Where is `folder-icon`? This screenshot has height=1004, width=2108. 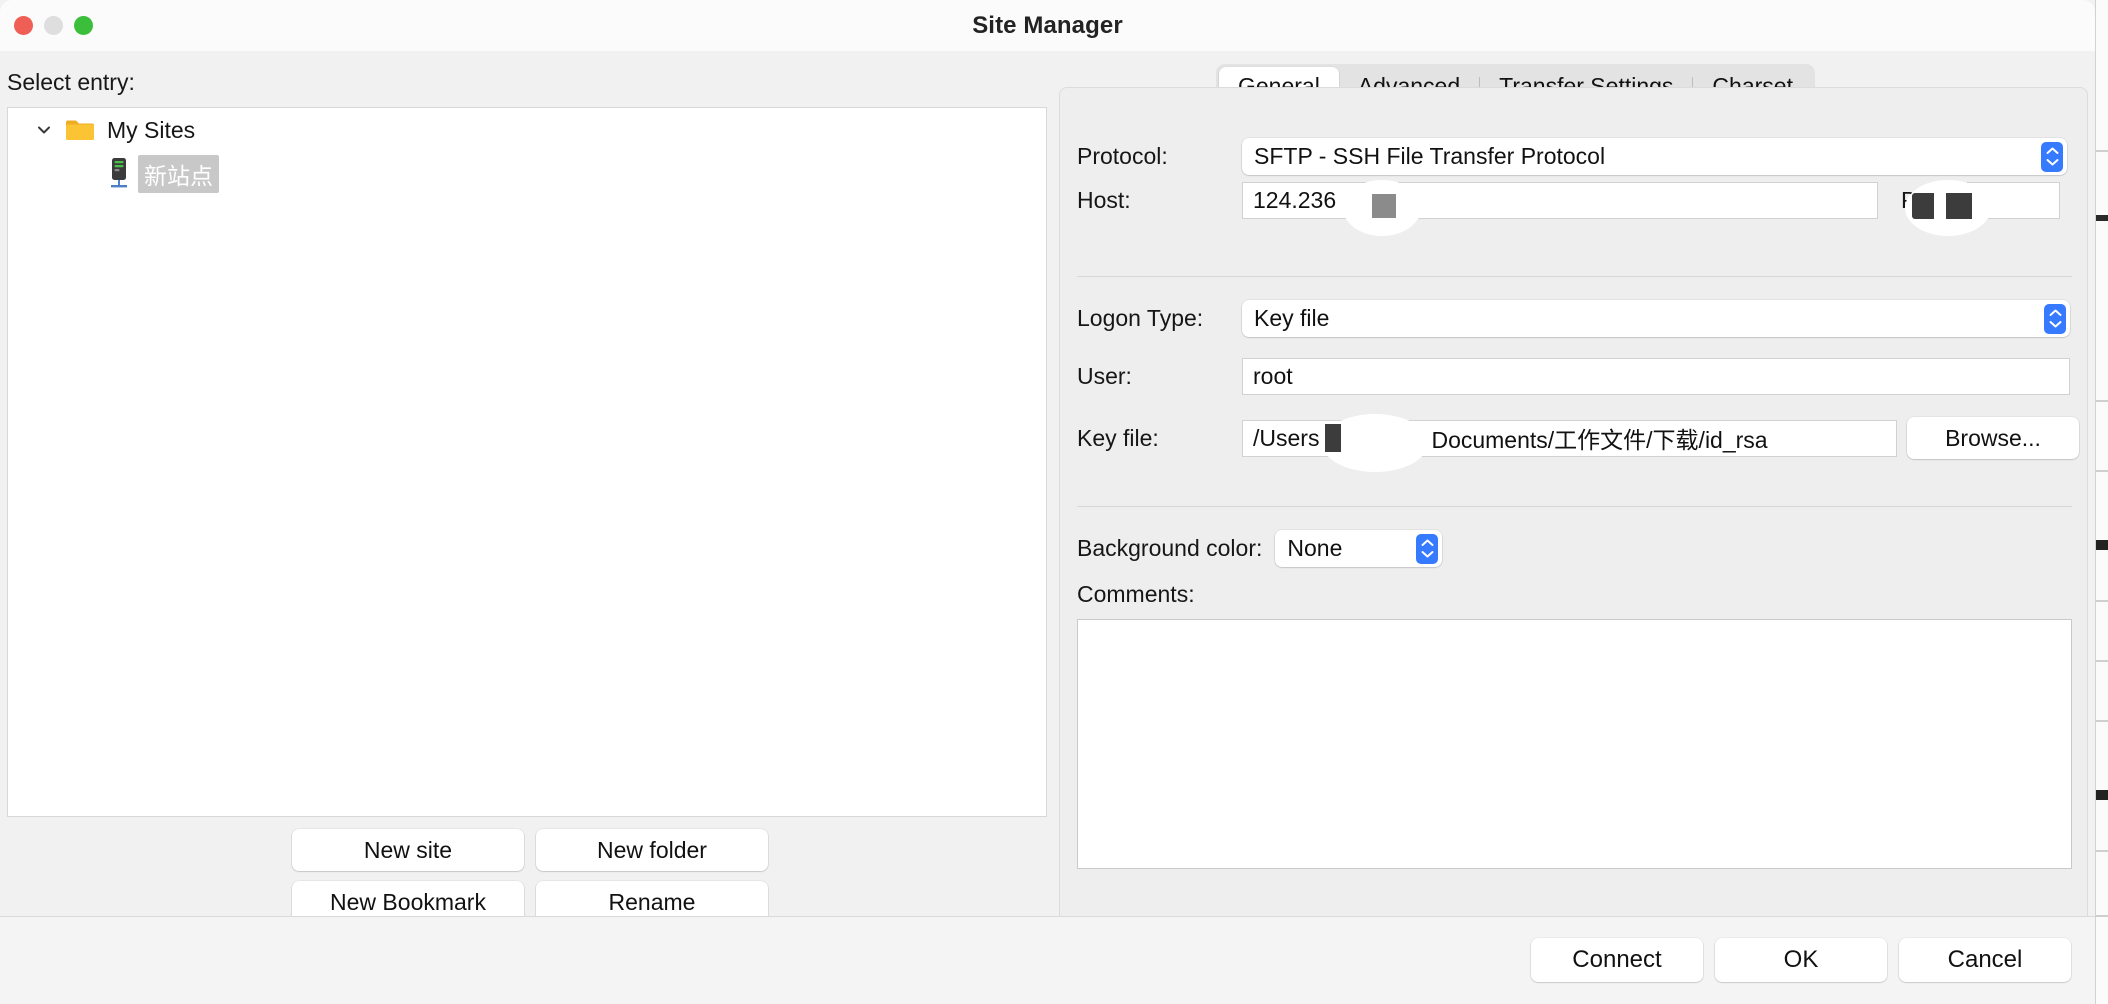
folder-icon is located at coordinates (80, 130).